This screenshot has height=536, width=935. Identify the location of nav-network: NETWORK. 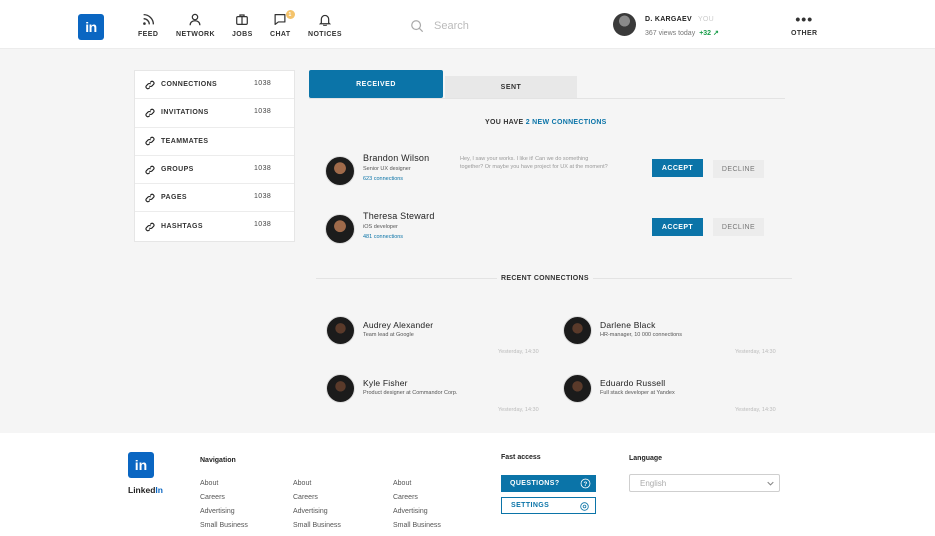
(195, 25).